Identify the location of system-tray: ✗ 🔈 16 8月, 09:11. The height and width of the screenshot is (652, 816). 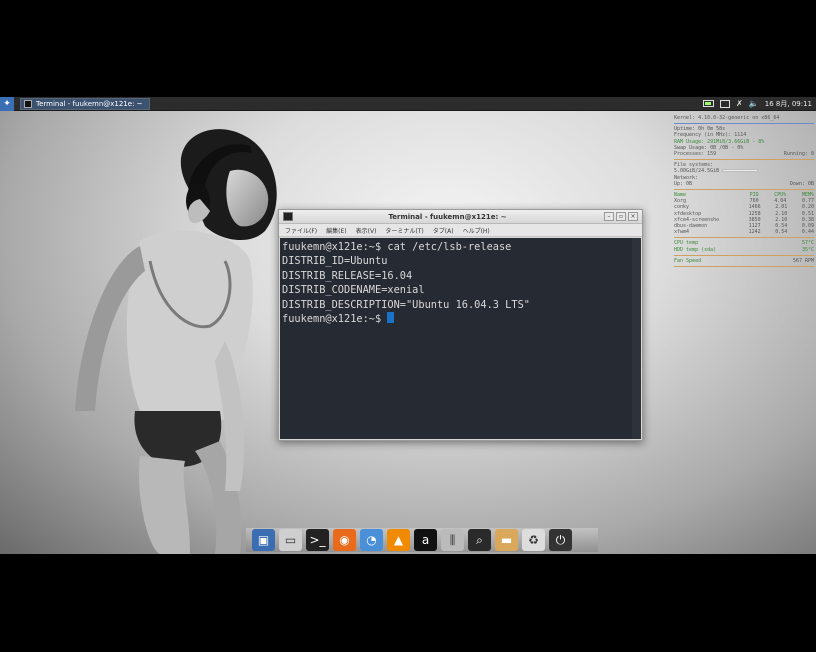
(759, 104).